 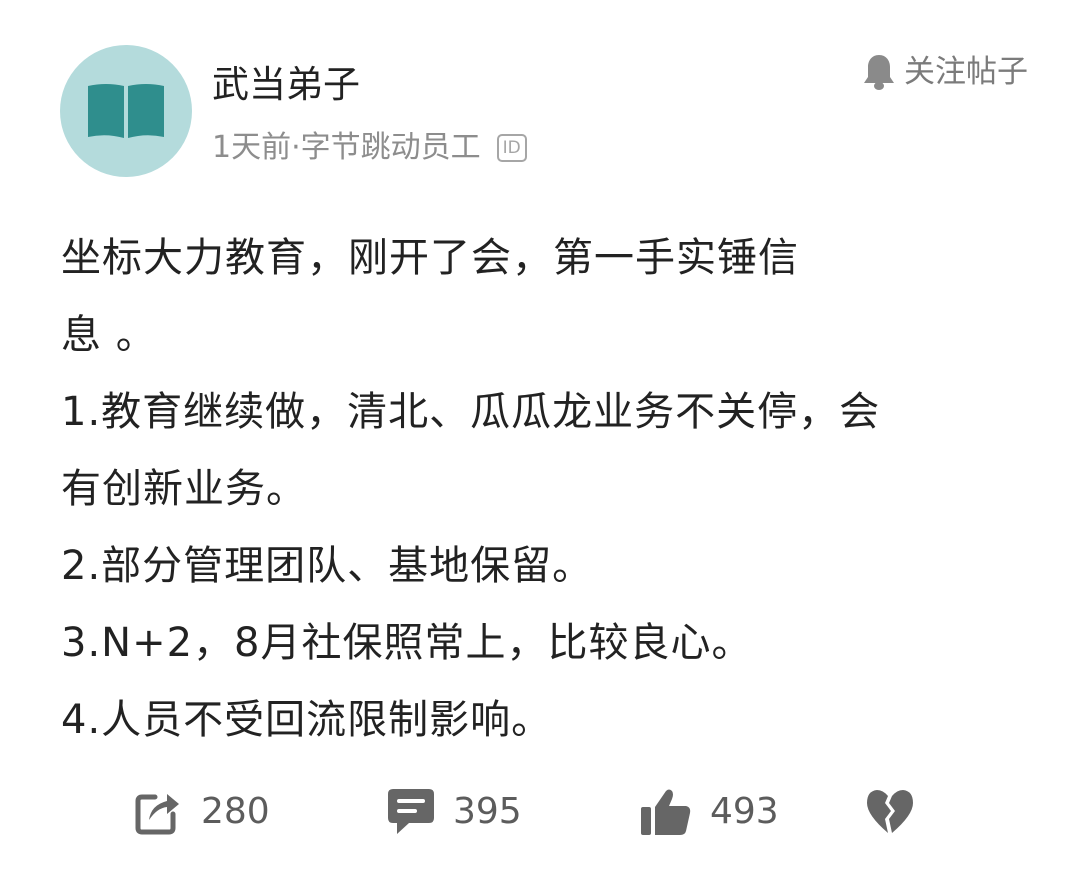 I want to click on follow-post-button: 关注帖子, so click(x=945, y=72).